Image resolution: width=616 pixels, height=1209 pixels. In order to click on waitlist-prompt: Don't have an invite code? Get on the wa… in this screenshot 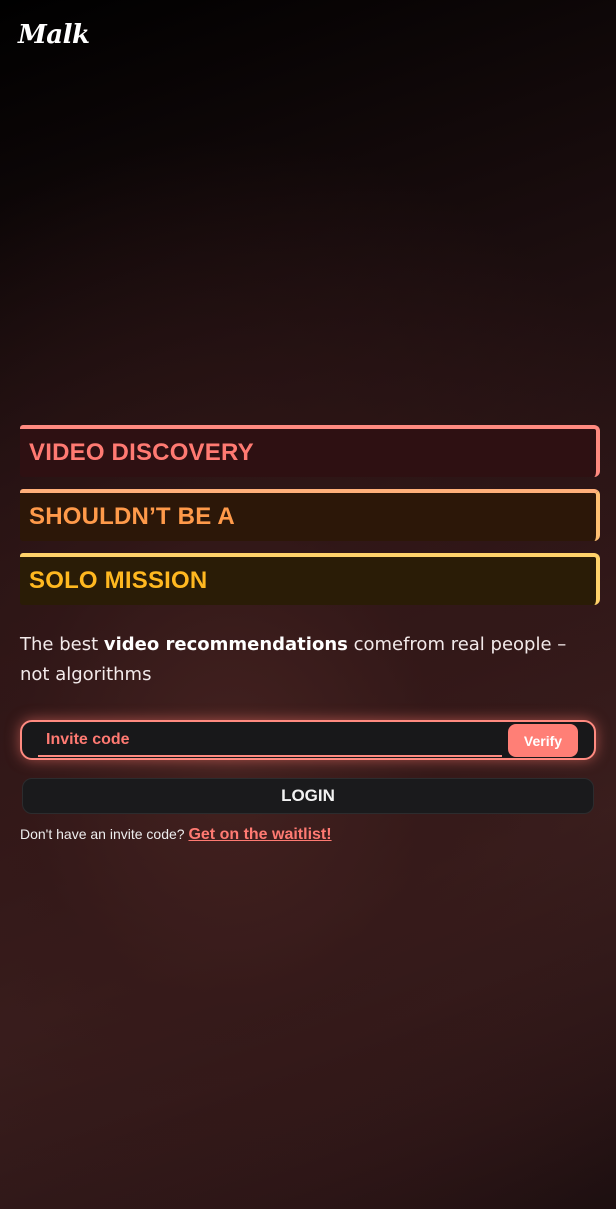, I will do `click(176, 835)`.